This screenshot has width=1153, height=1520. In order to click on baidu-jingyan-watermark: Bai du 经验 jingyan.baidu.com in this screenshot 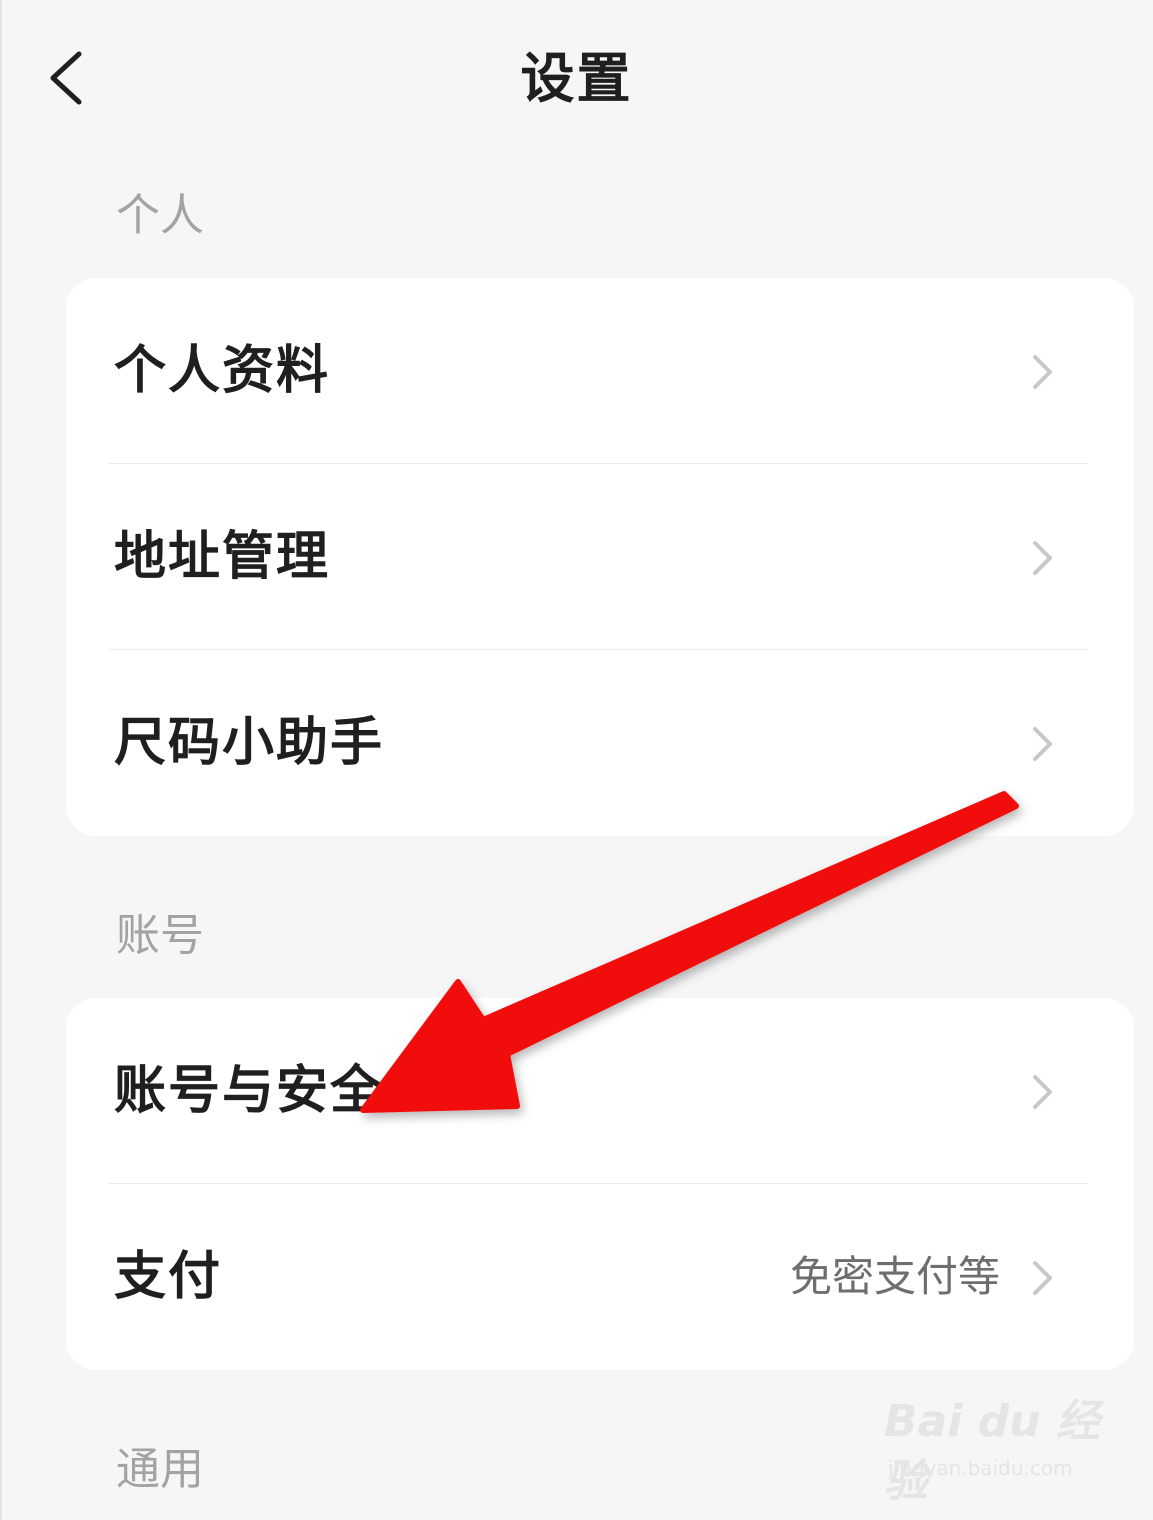, I will do `click(994, 1447)`.